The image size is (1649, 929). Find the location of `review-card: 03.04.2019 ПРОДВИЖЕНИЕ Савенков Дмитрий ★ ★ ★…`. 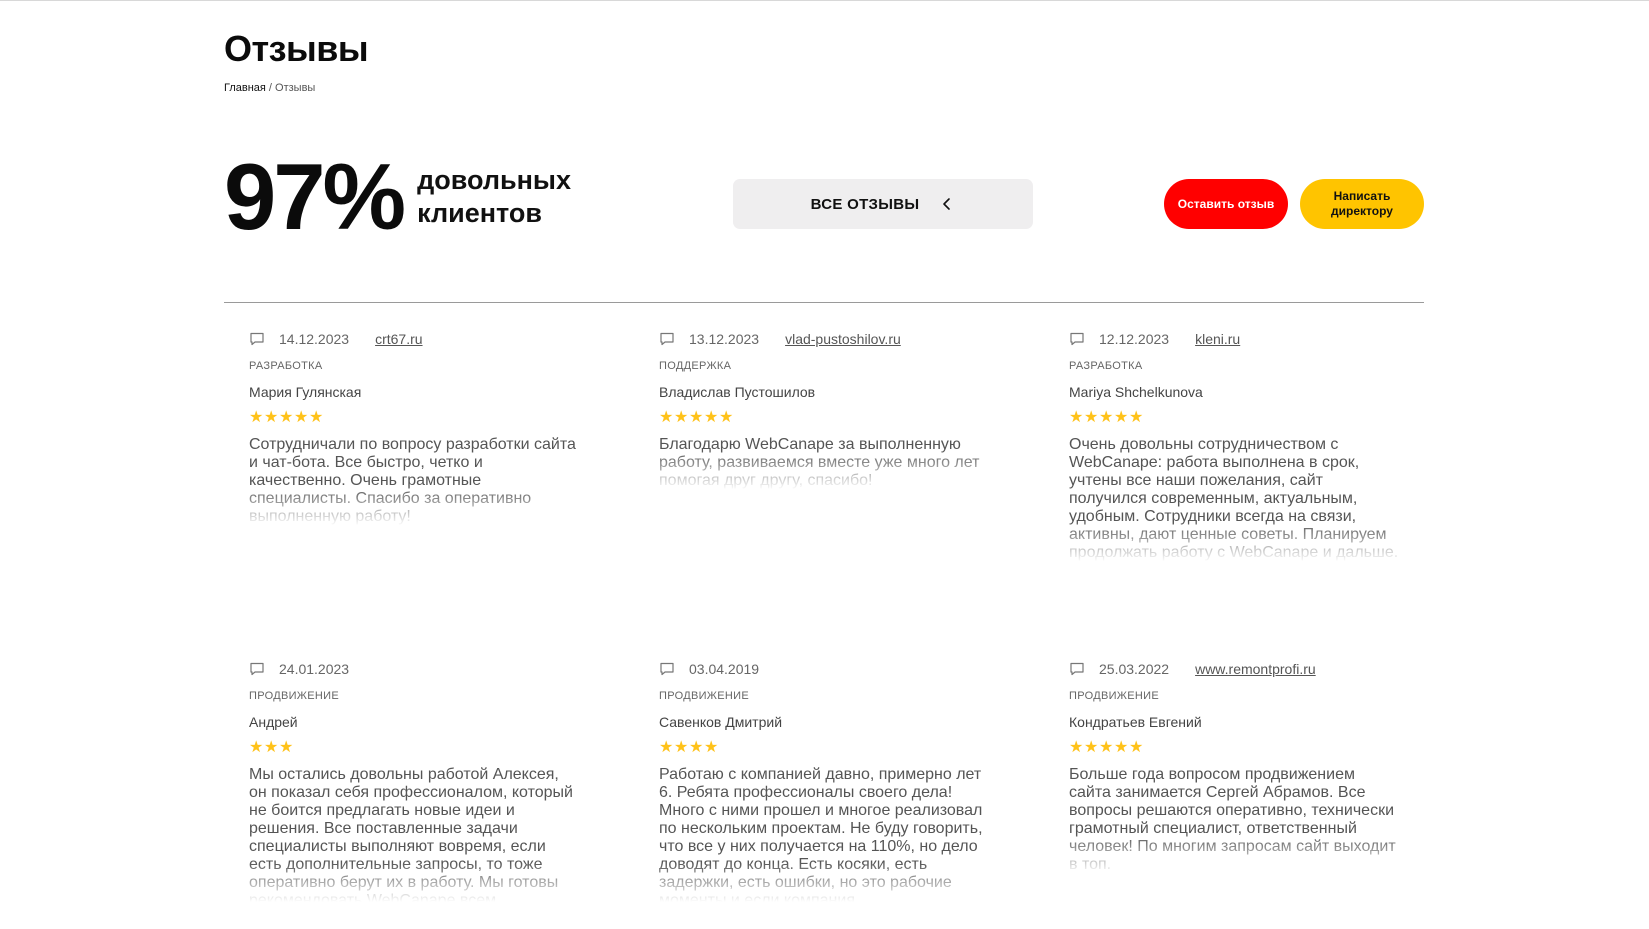

review-card: 03.04.2019 ПРОДВИЖЕНИЕ Савенков Дмитрий ★ ★ ★… is located at coordinates (824, 781).